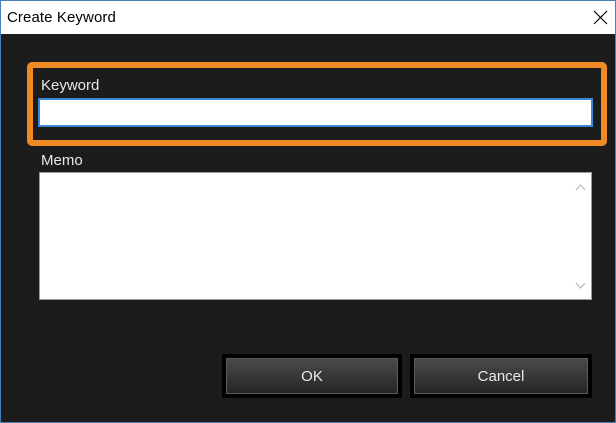 The image size is (616, 423). I want to click on cancel-button-label: Cancel, so click(501, 376).